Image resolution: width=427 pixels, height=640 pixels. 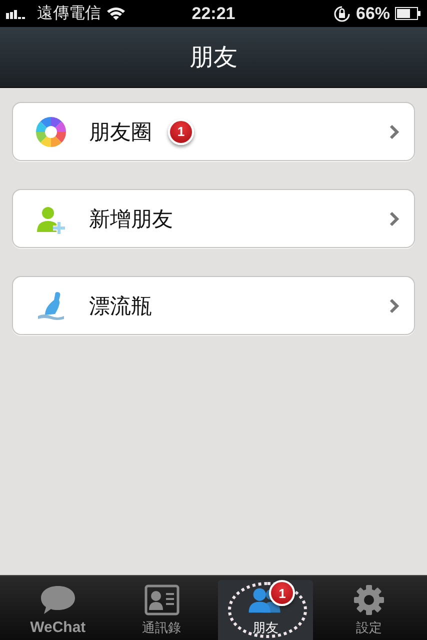 I want to click on tab: 設定, so click(x=369, y=610).